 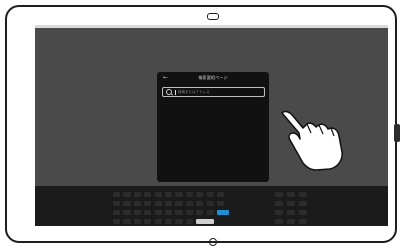 I want to click on screen-top-edge, so click(x=211, y=26).